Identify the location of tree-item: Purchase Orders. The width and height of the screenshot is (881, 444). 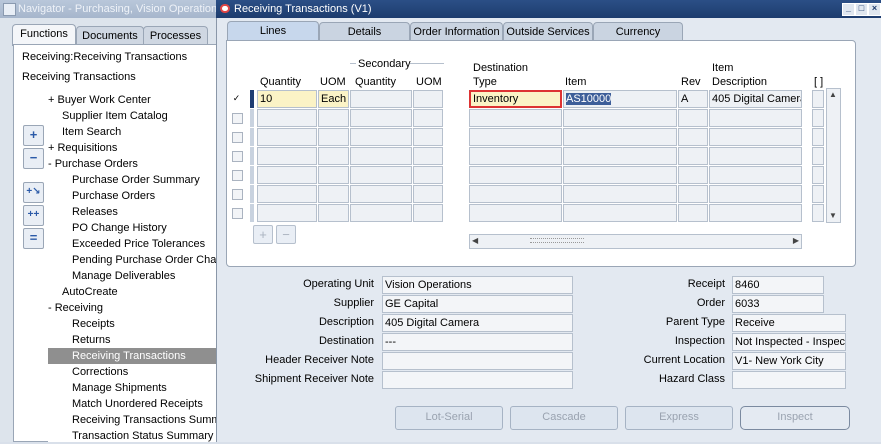
(132, 196).